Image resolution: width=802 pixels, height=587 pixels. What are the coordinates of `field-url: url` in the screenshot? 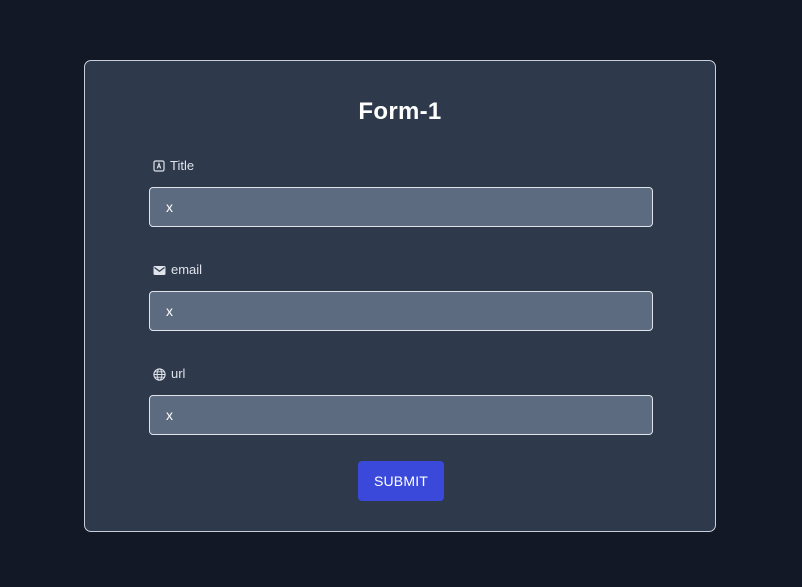 It's located at (401, 400).